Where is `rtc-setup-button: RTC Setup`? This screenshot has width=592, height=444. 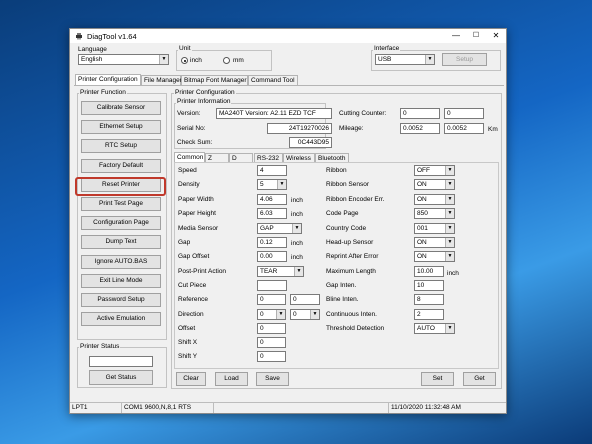 rtc-setup-button: RTC Setup is located at coordinates (121, 146).